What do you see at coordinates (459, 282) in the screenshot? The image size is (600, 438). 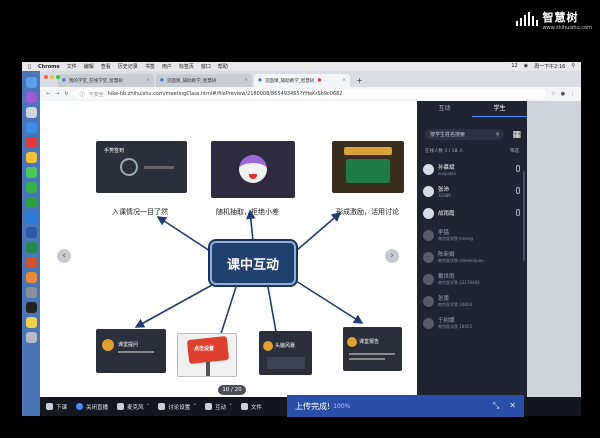 I see `student-sub: 南京医学院 22170466` at bounding box center [459, 282].